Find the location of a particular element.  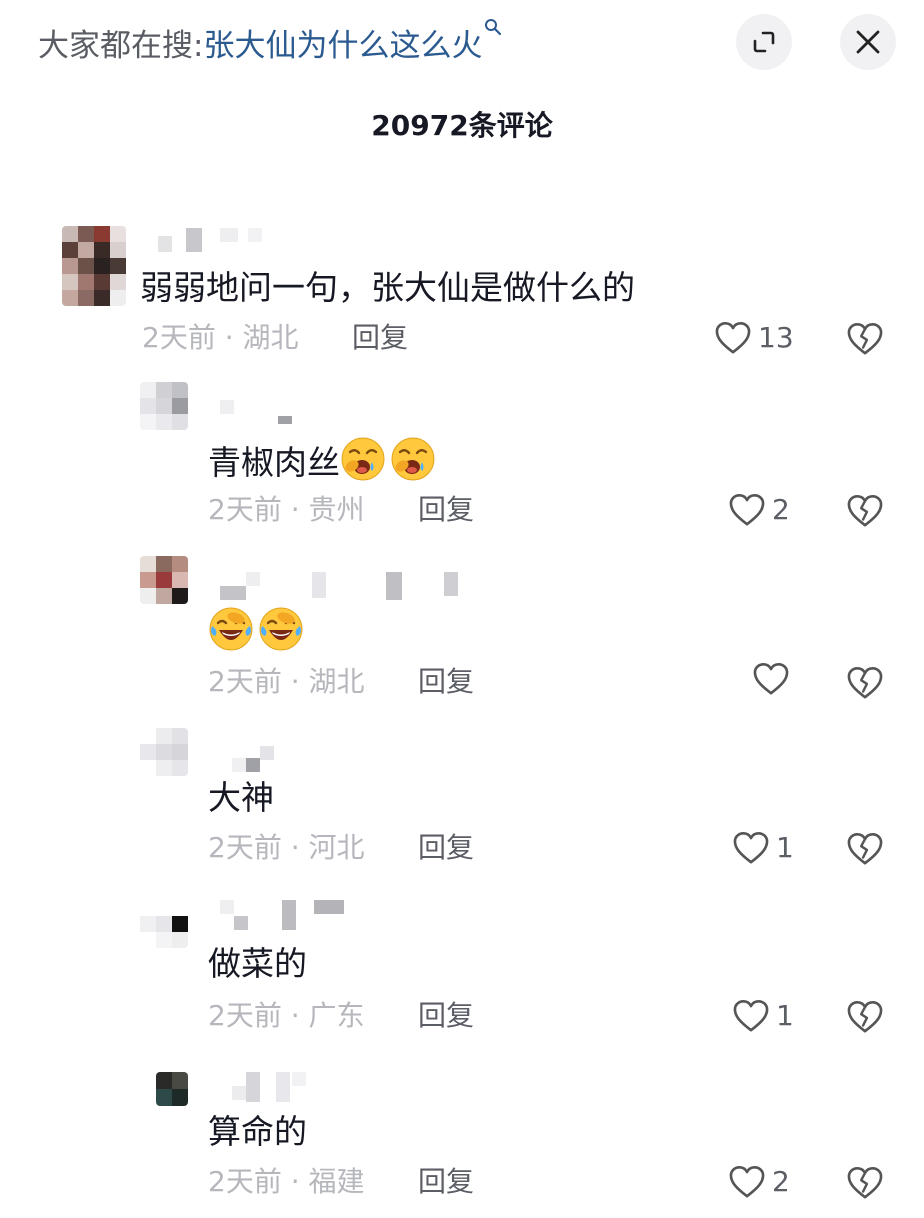

expand-icon is located at coordinates (764, 42).